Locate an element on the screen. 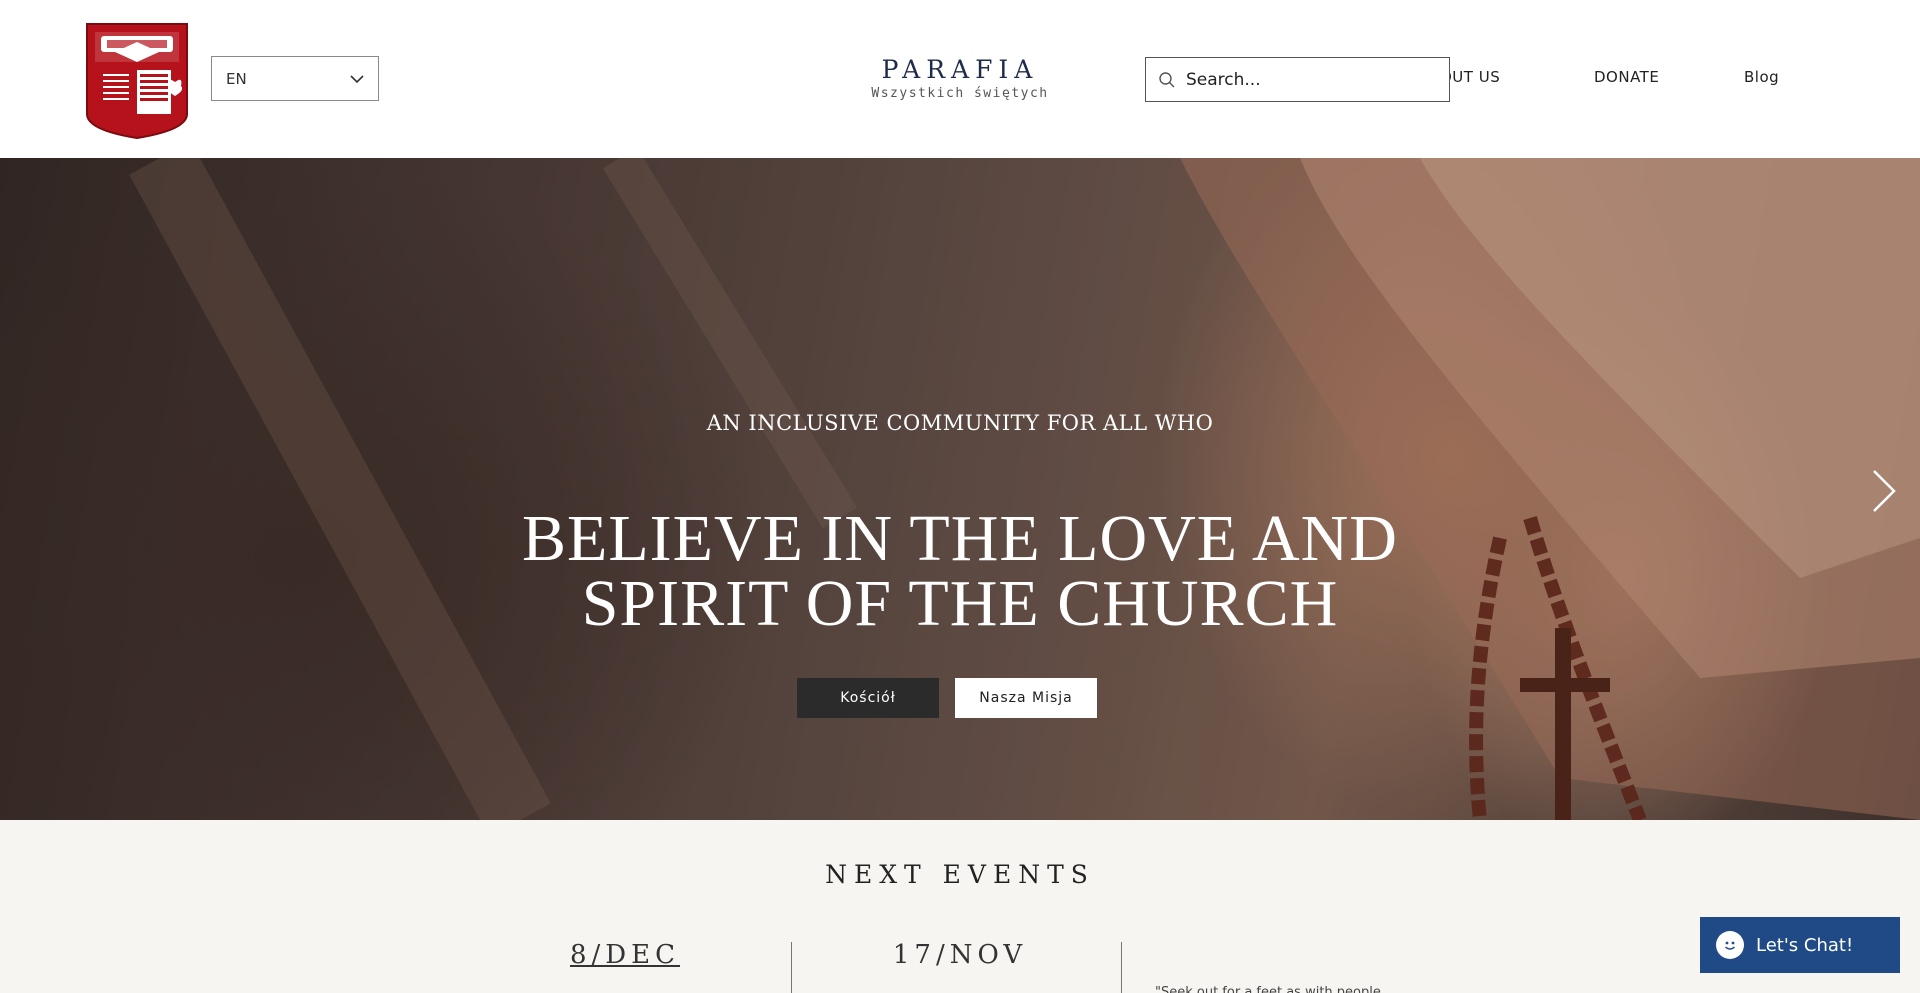  nav-donate: DONATE is located at coordinates (1626, 77).